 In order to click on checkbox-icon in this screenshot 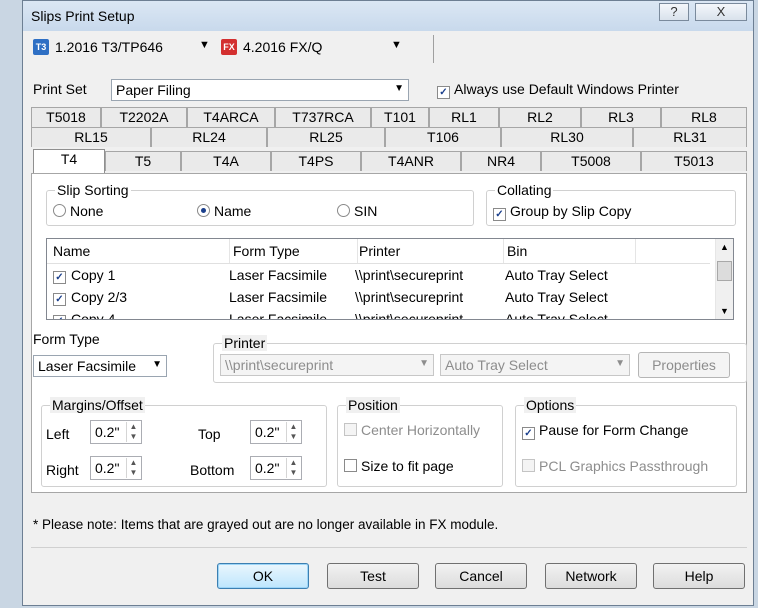, I will do `click(350, 429)`.